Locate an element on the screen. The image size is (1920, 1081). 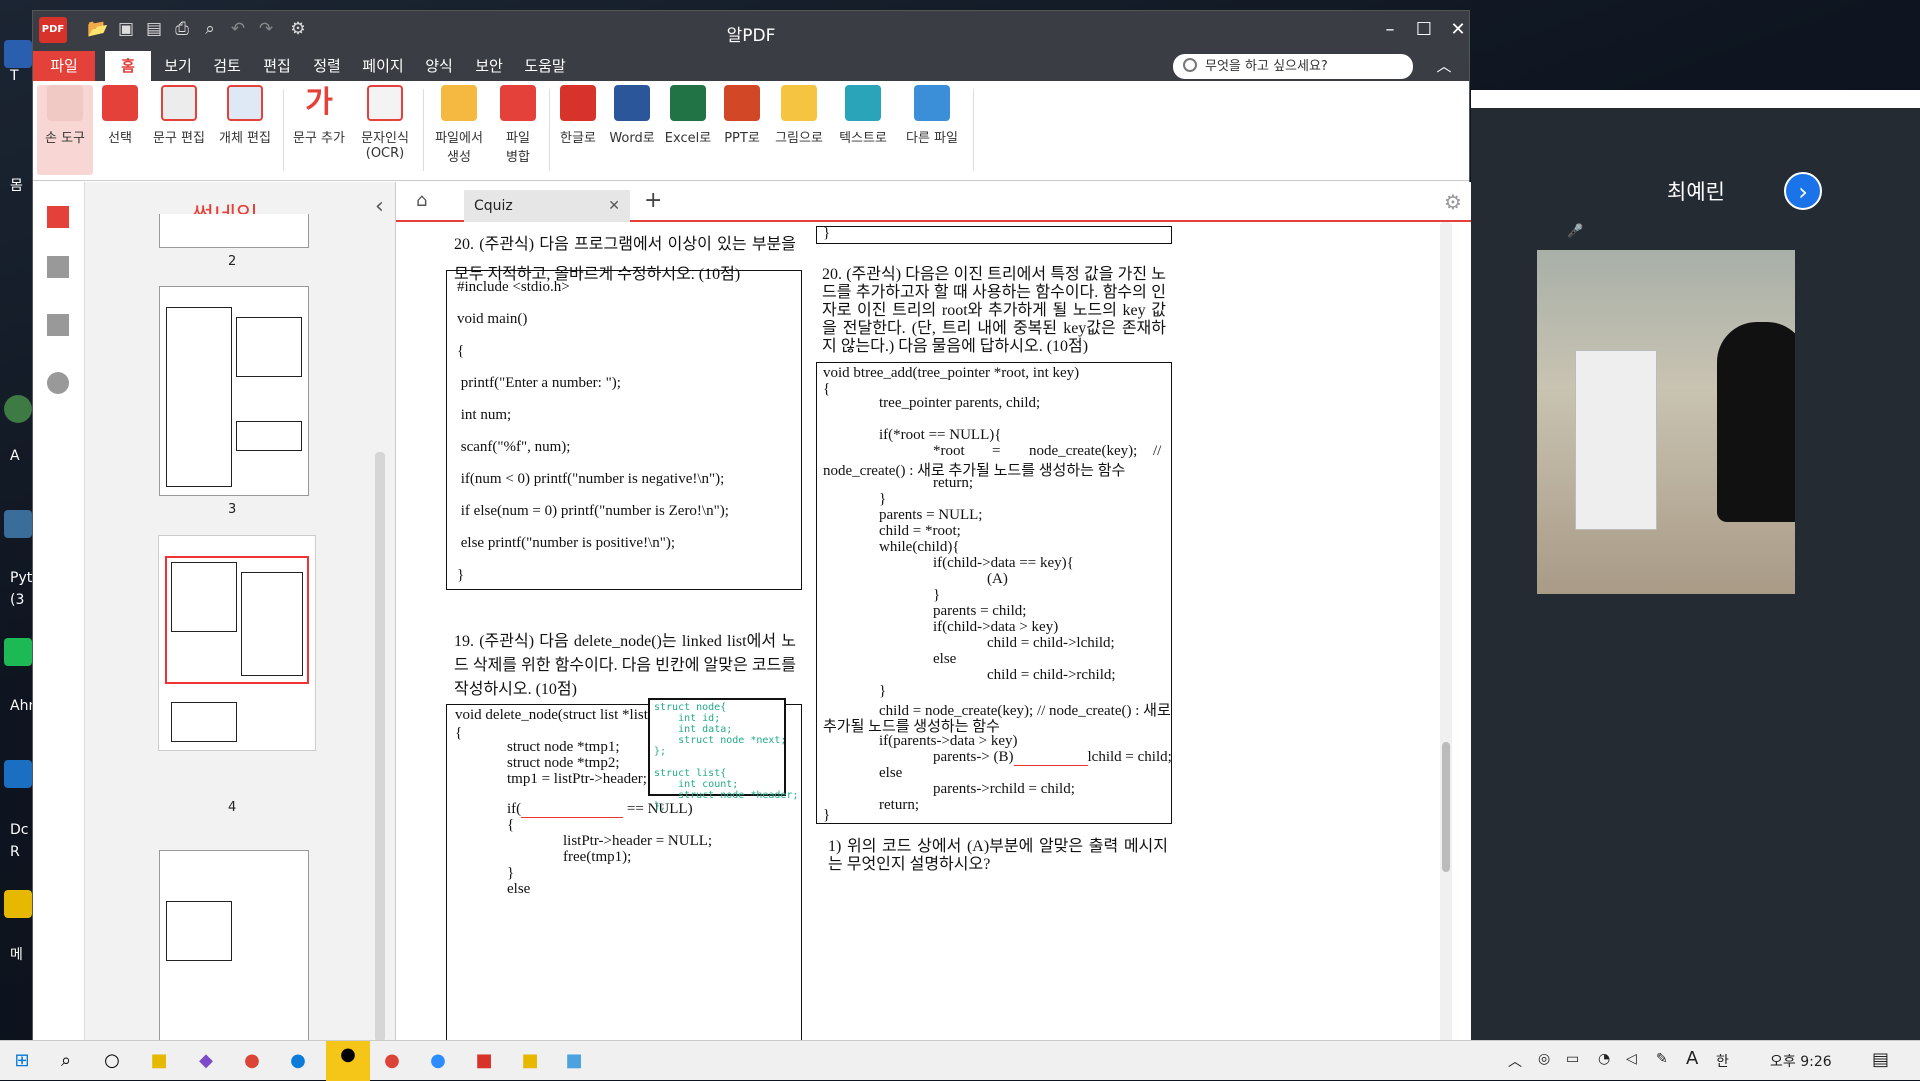
font-icon: A is located at coordinates (1692, 1058).